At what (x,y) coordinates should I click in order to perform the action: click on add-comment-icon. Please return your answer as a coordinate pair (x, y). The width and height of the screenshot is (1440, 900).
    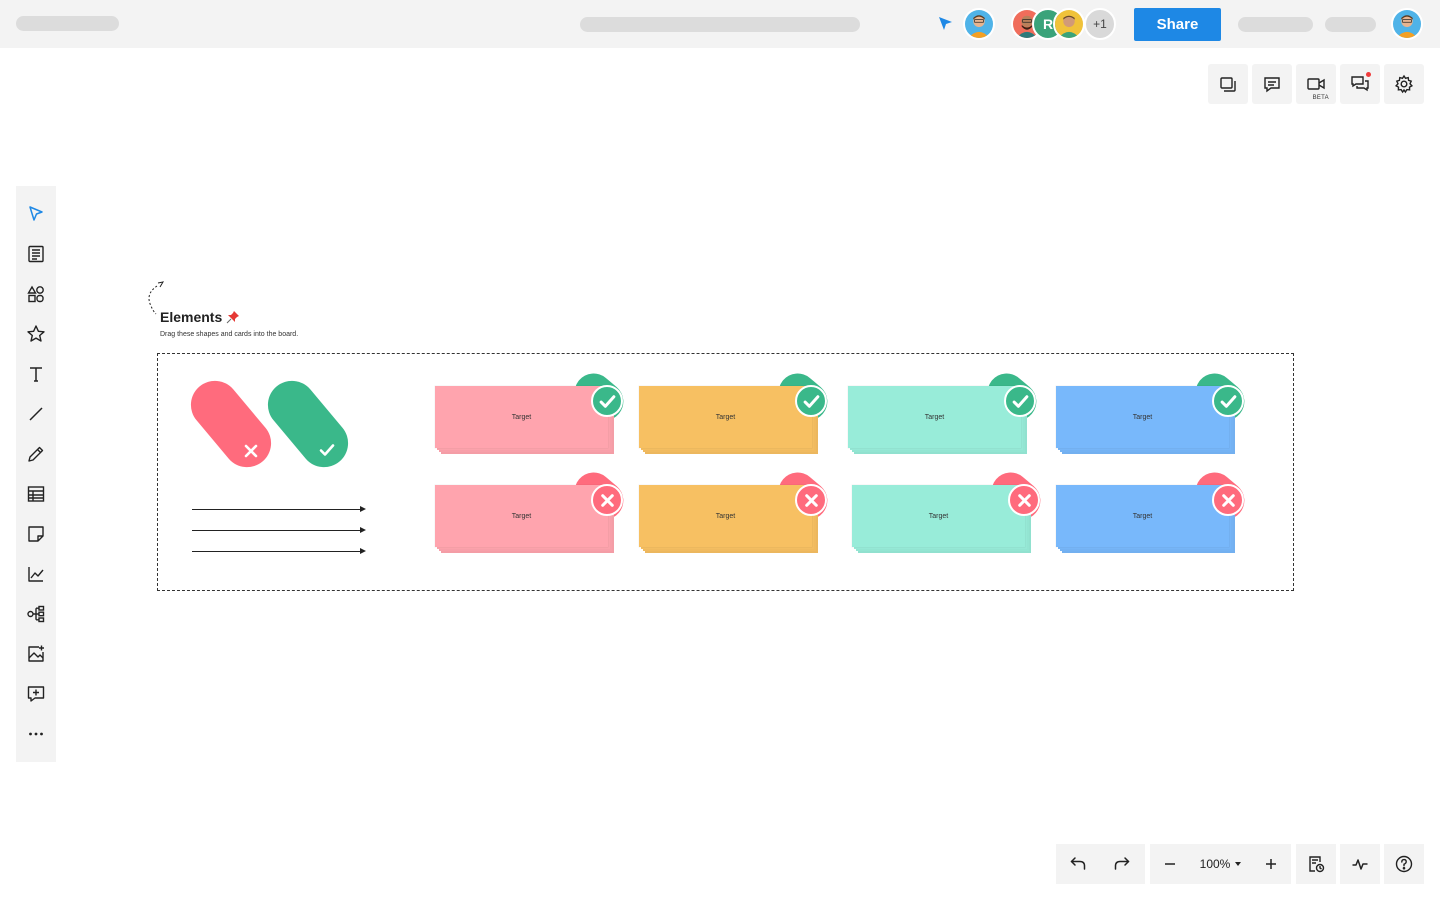
    Looking at the image, I should click on (36, 694).